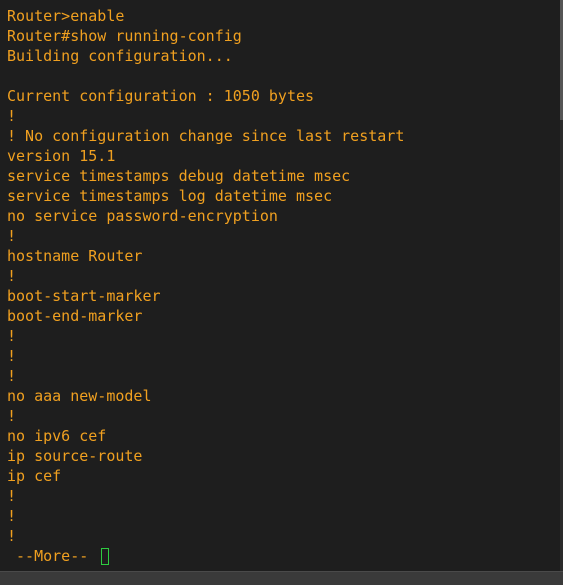 This screenshot has height=585, width=563. What do you see at coordinates (79, 396) in the screenshot?
I see `terminal-line: no aaa new-model` at bounding box center [79, 396].